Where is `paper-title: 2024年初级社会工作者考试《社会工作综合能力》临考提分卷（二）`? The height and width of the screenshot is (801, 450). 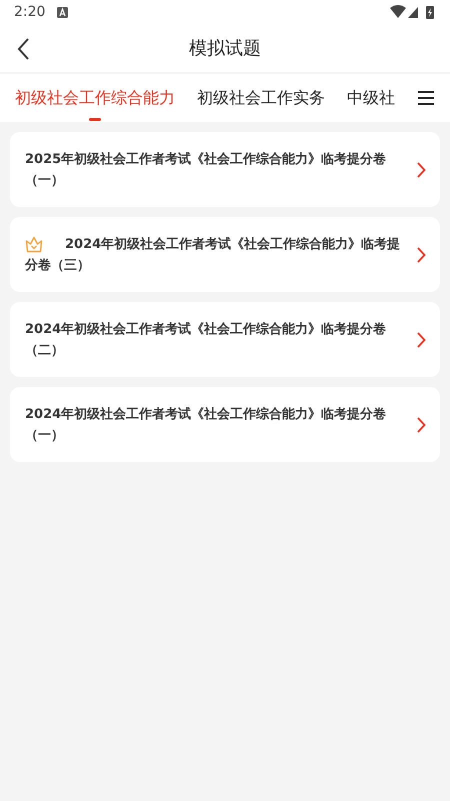
paper-title: 2024年初级社会工作者考试《社会工作综合能力》临考提分卷（二） is located at coordinates (206, 340).